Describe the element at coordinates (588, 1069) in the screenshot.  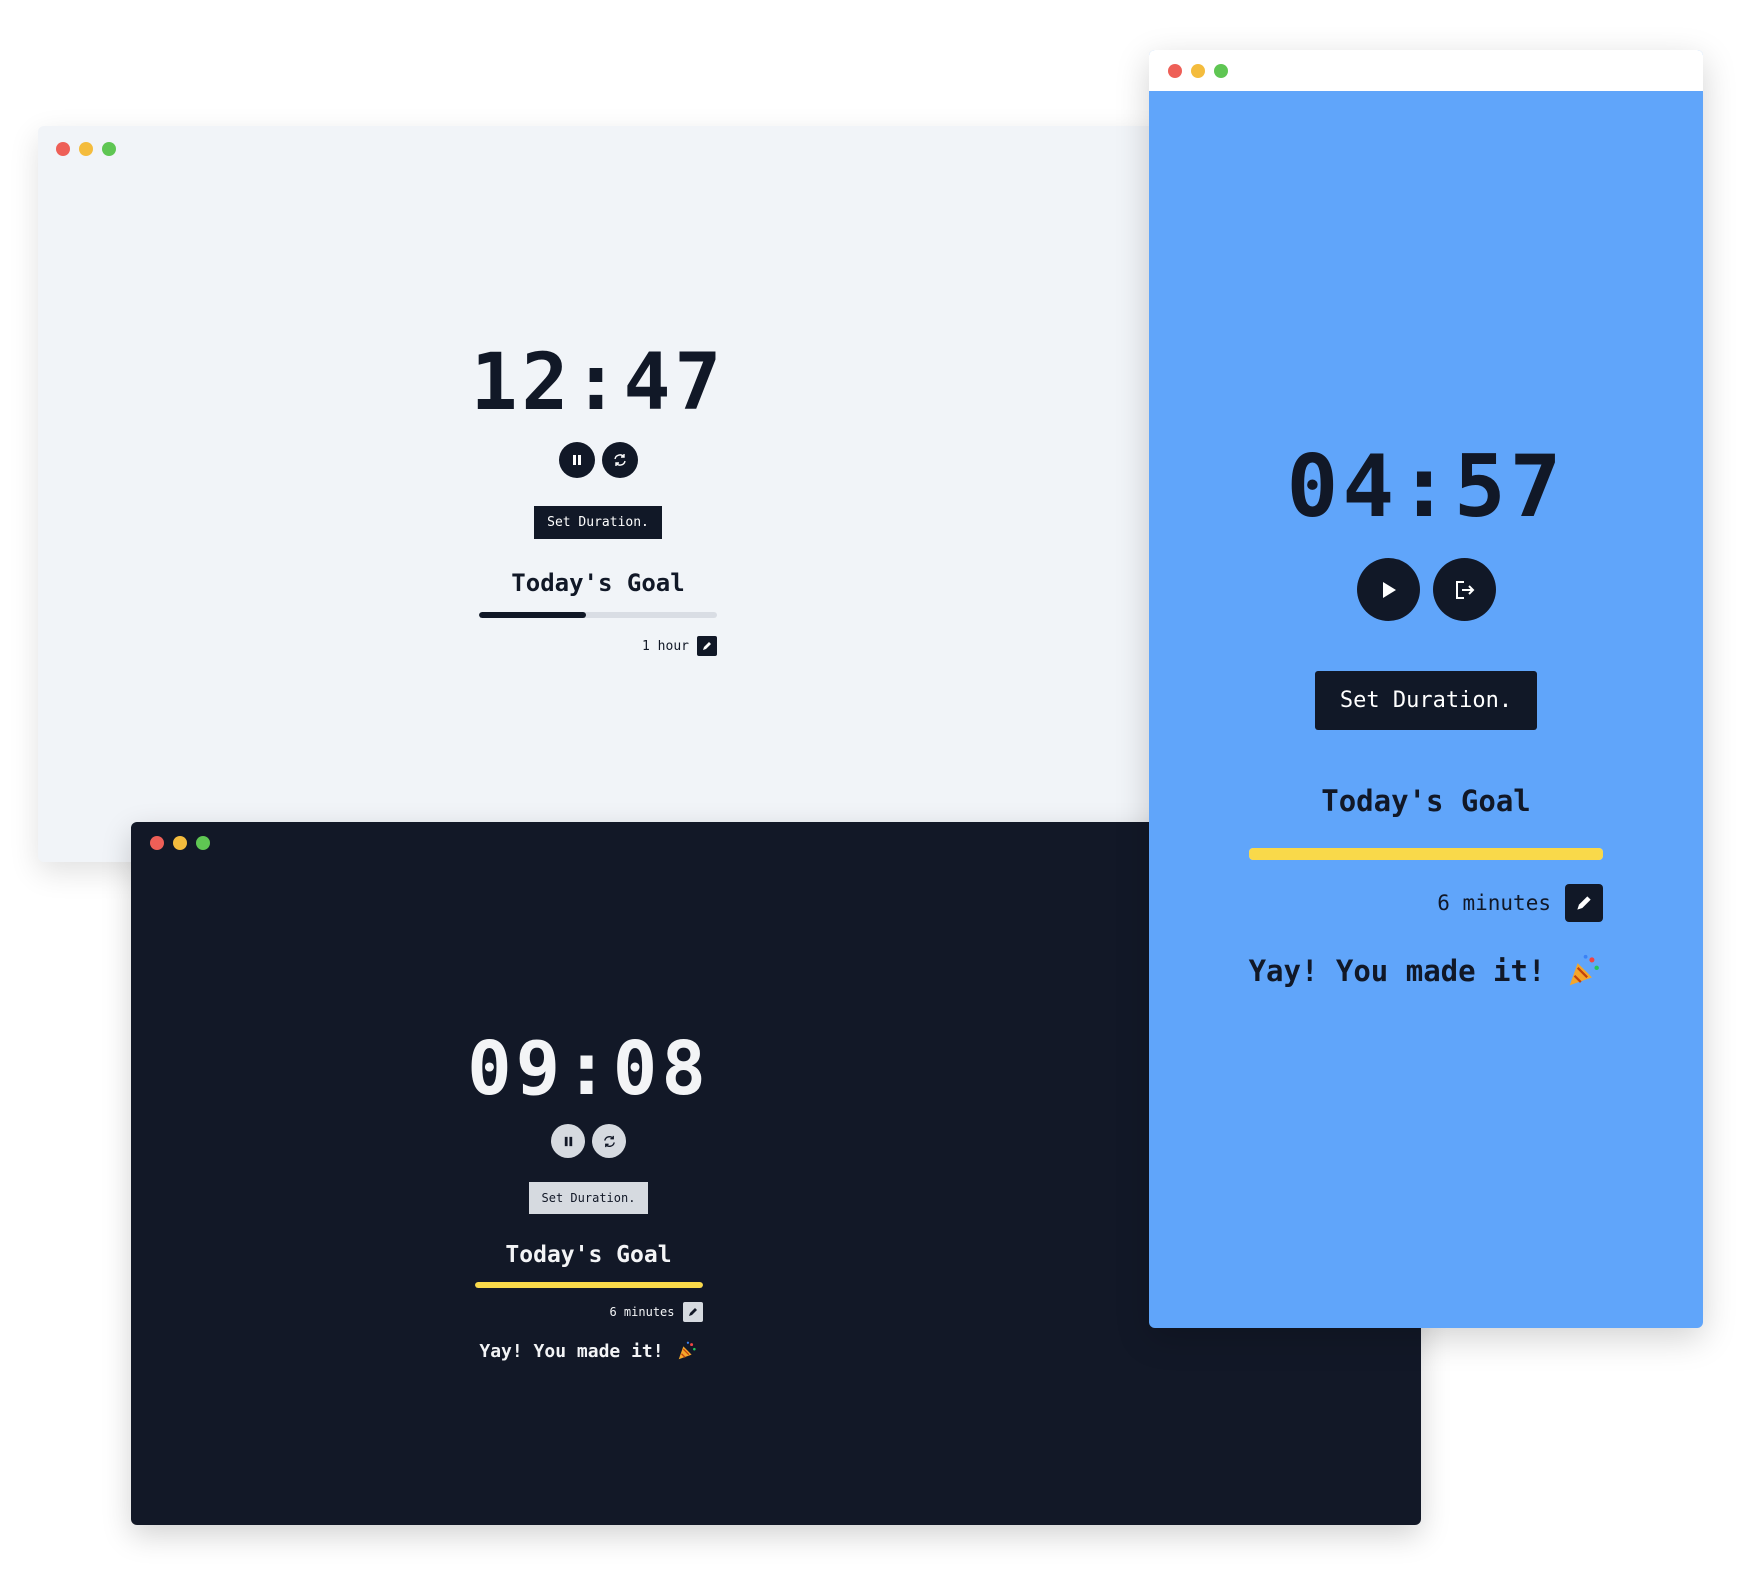
I see `timer-display: 09:08` at that location.